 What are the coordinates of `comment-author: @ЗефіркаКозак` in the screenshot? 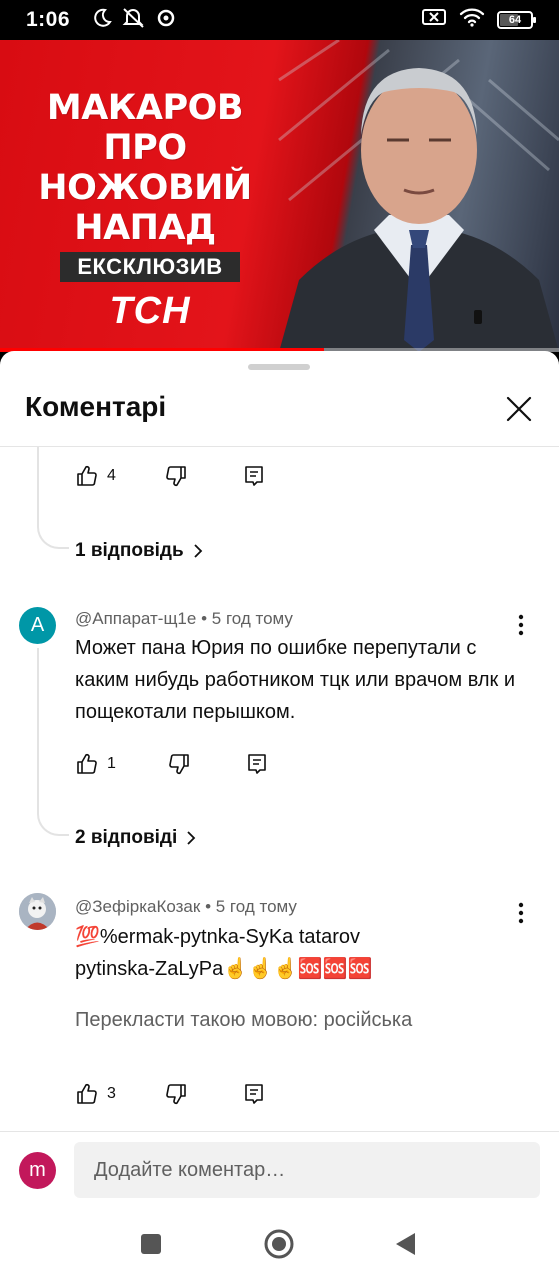 It's located at (137, 906).